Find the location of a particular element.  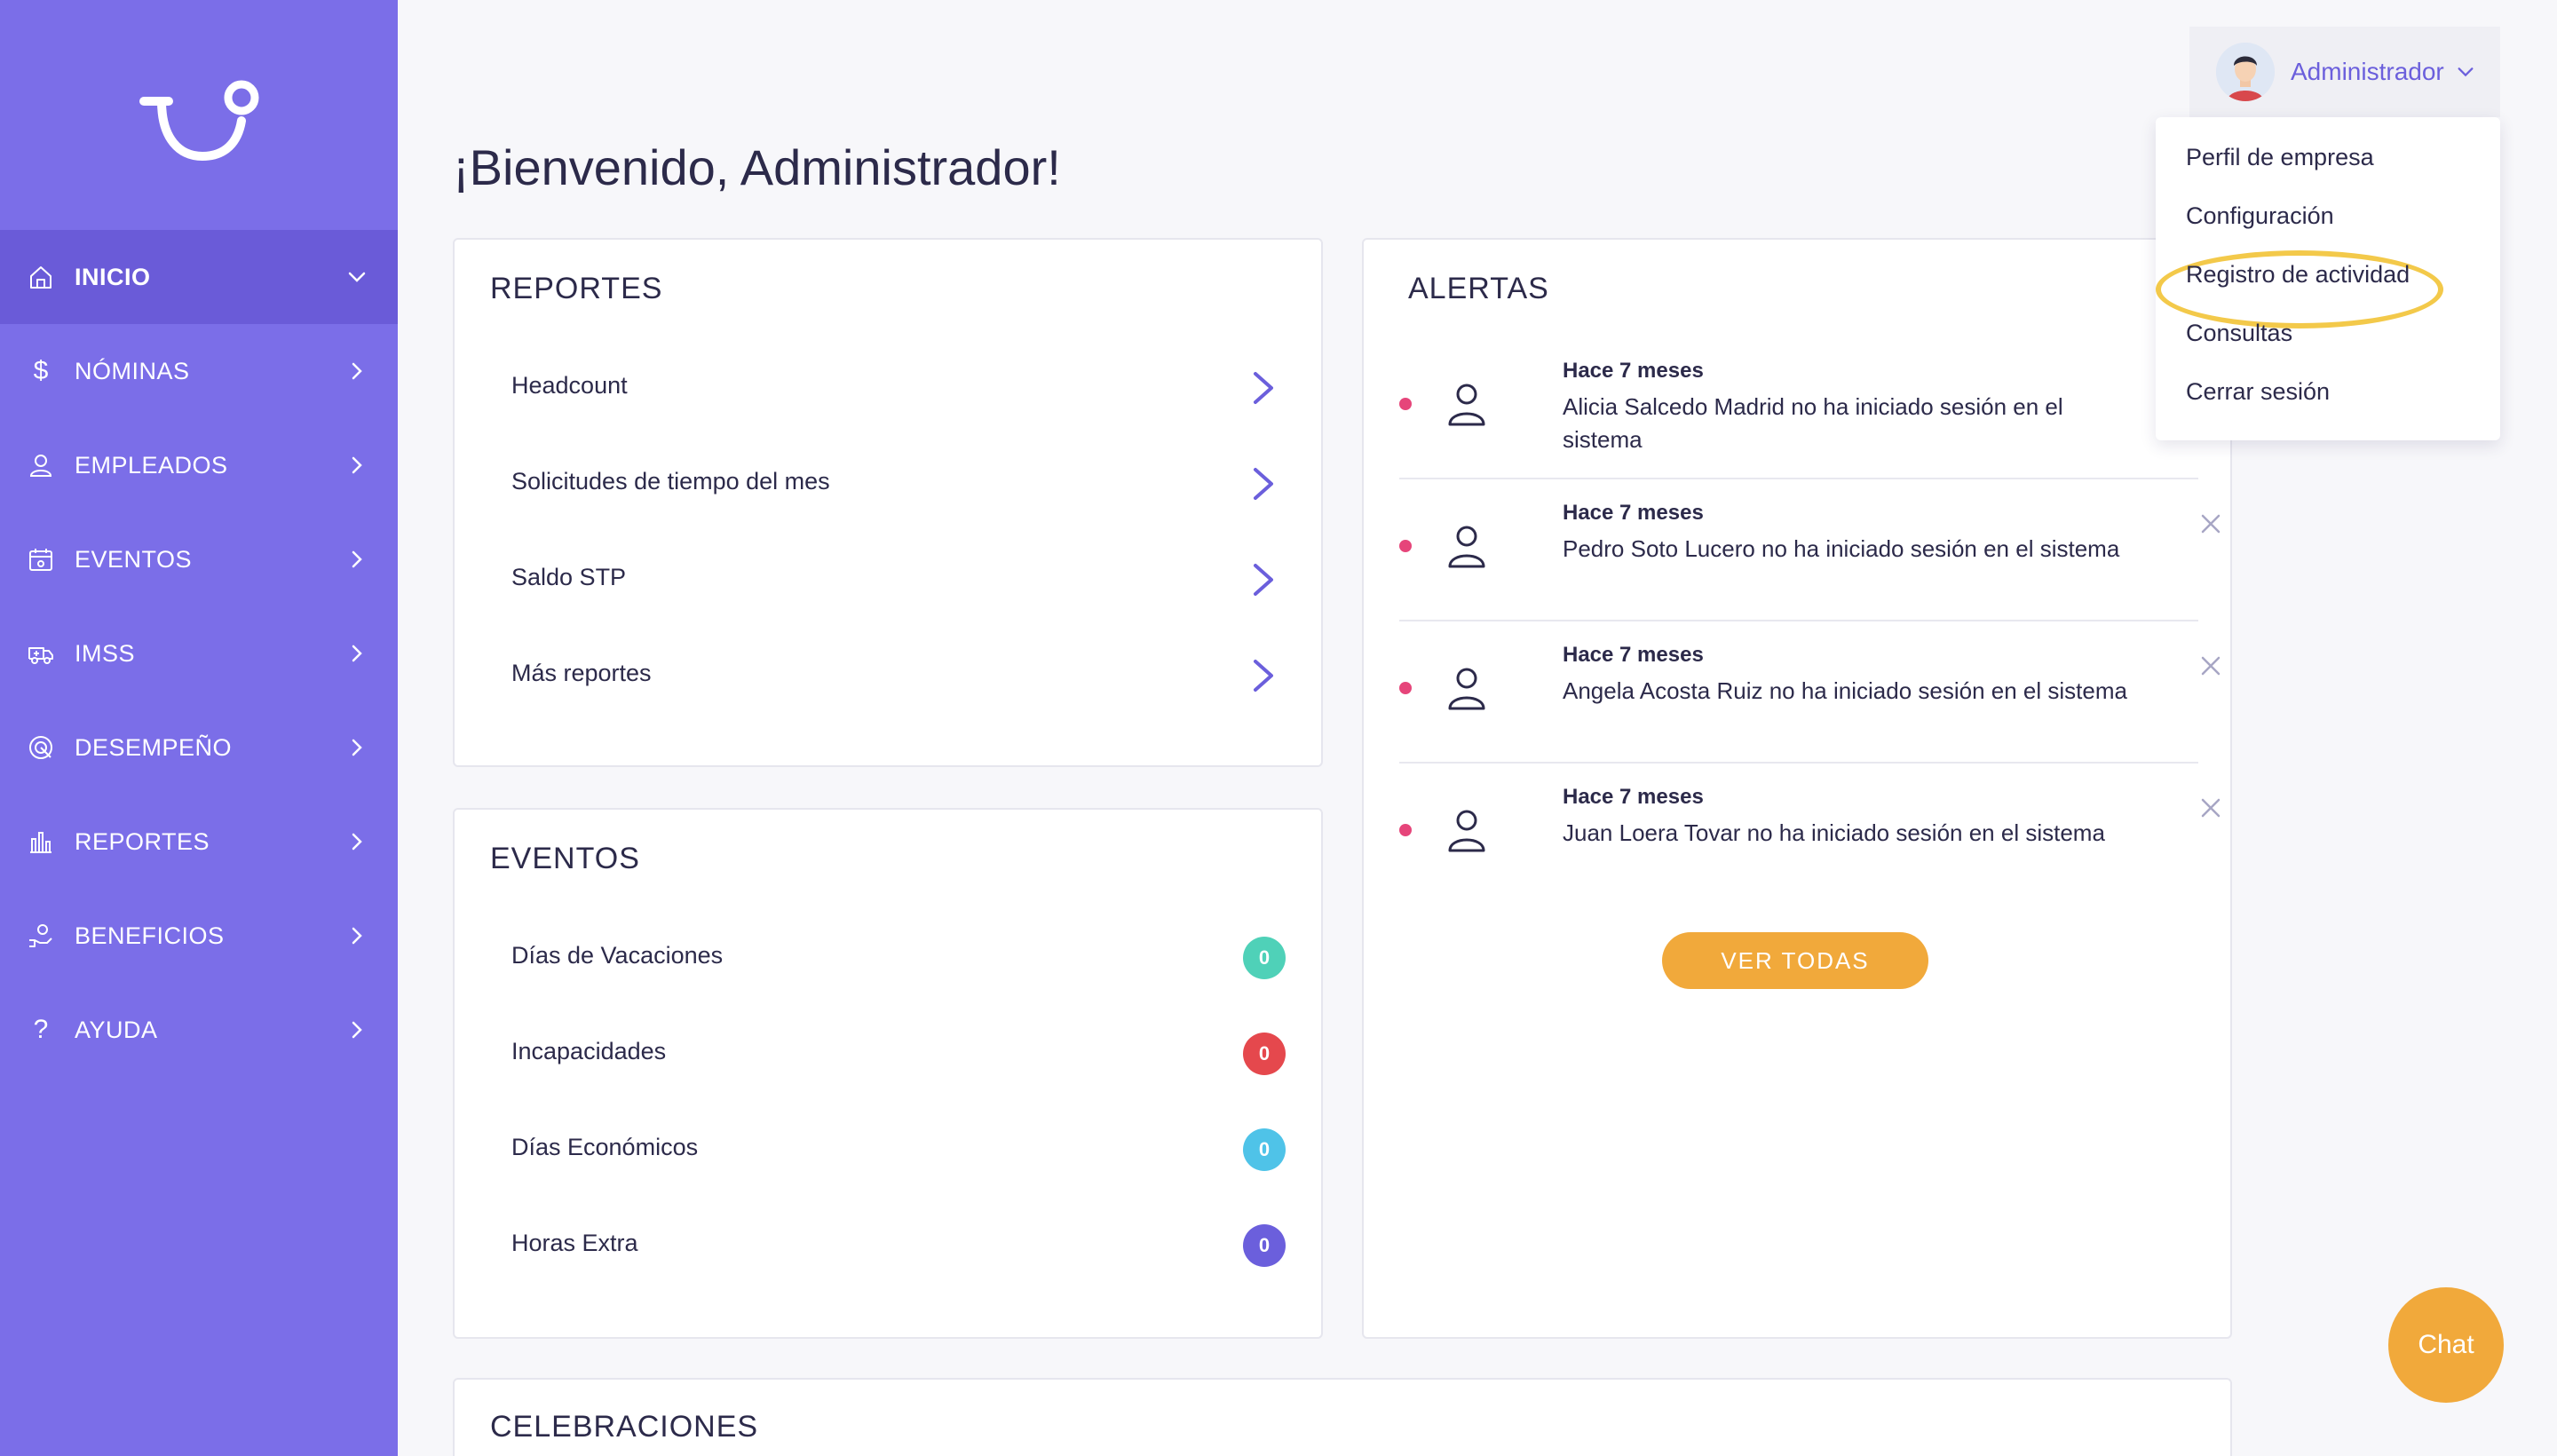

event-label: Horas Extra is located at coordinates (574, 1243).